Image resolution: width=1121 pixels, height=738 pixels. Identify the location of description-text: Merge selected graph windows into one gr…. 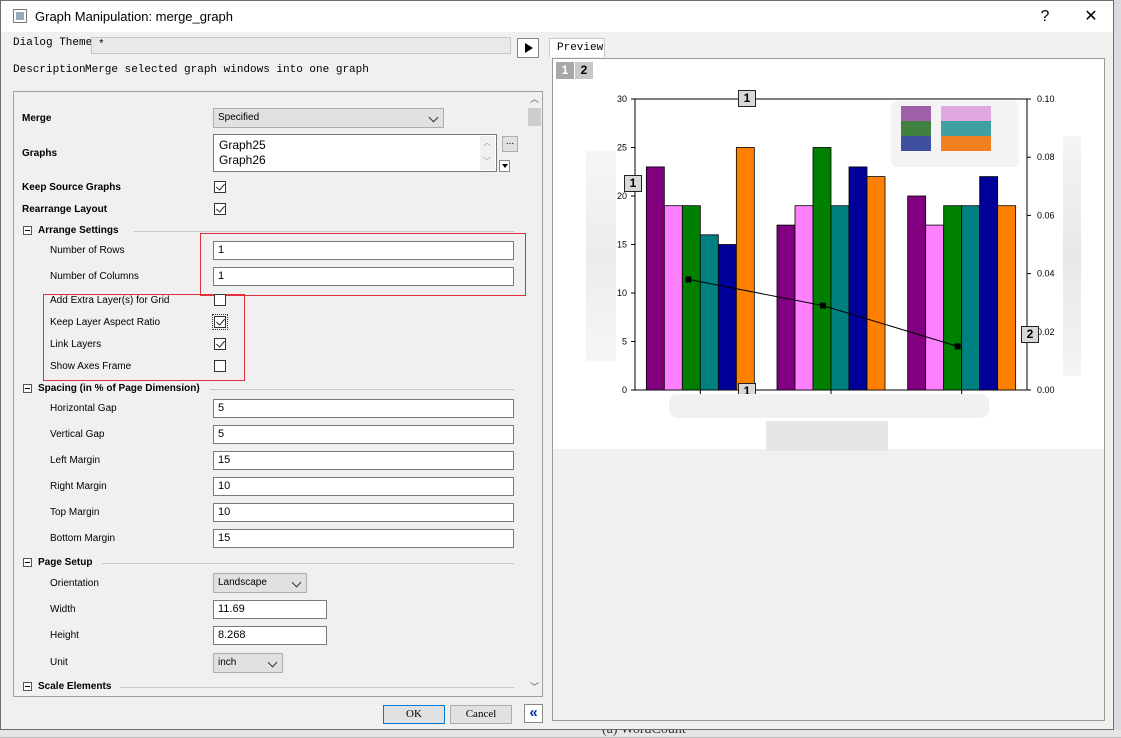
(227, 70).